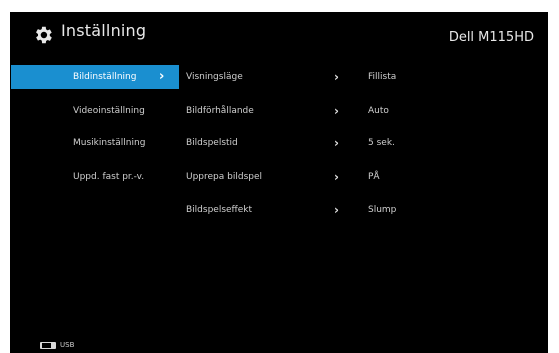 The height and width of the screenshot is (353, 559). What do you see at coordinates (220, 111) in the screenshot?
I see `setting-label: Bildförhållande` at bounding box center [220, 111].